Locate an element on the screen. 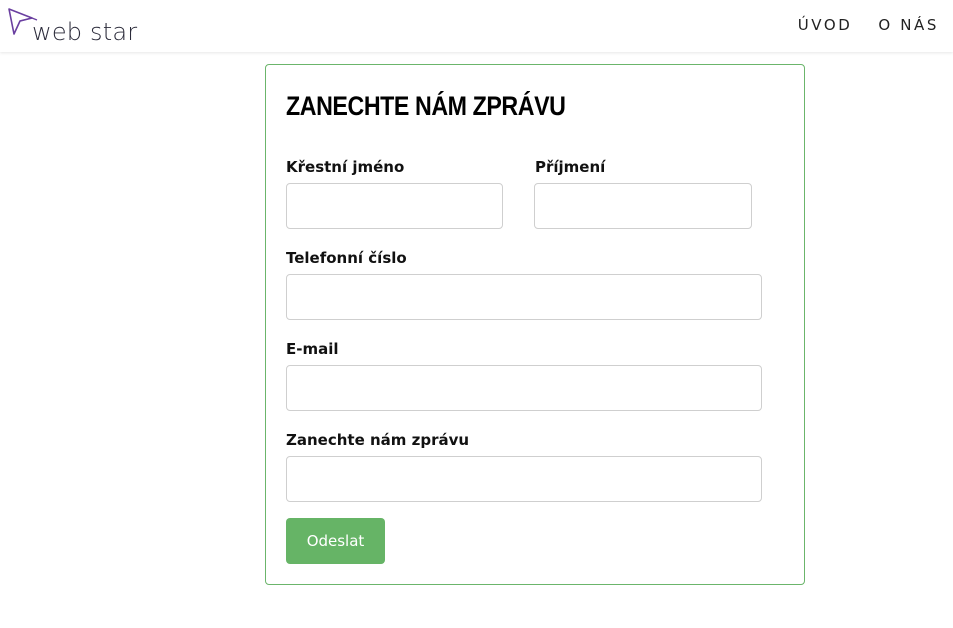  phone-input is located at coordinates (524, 297).